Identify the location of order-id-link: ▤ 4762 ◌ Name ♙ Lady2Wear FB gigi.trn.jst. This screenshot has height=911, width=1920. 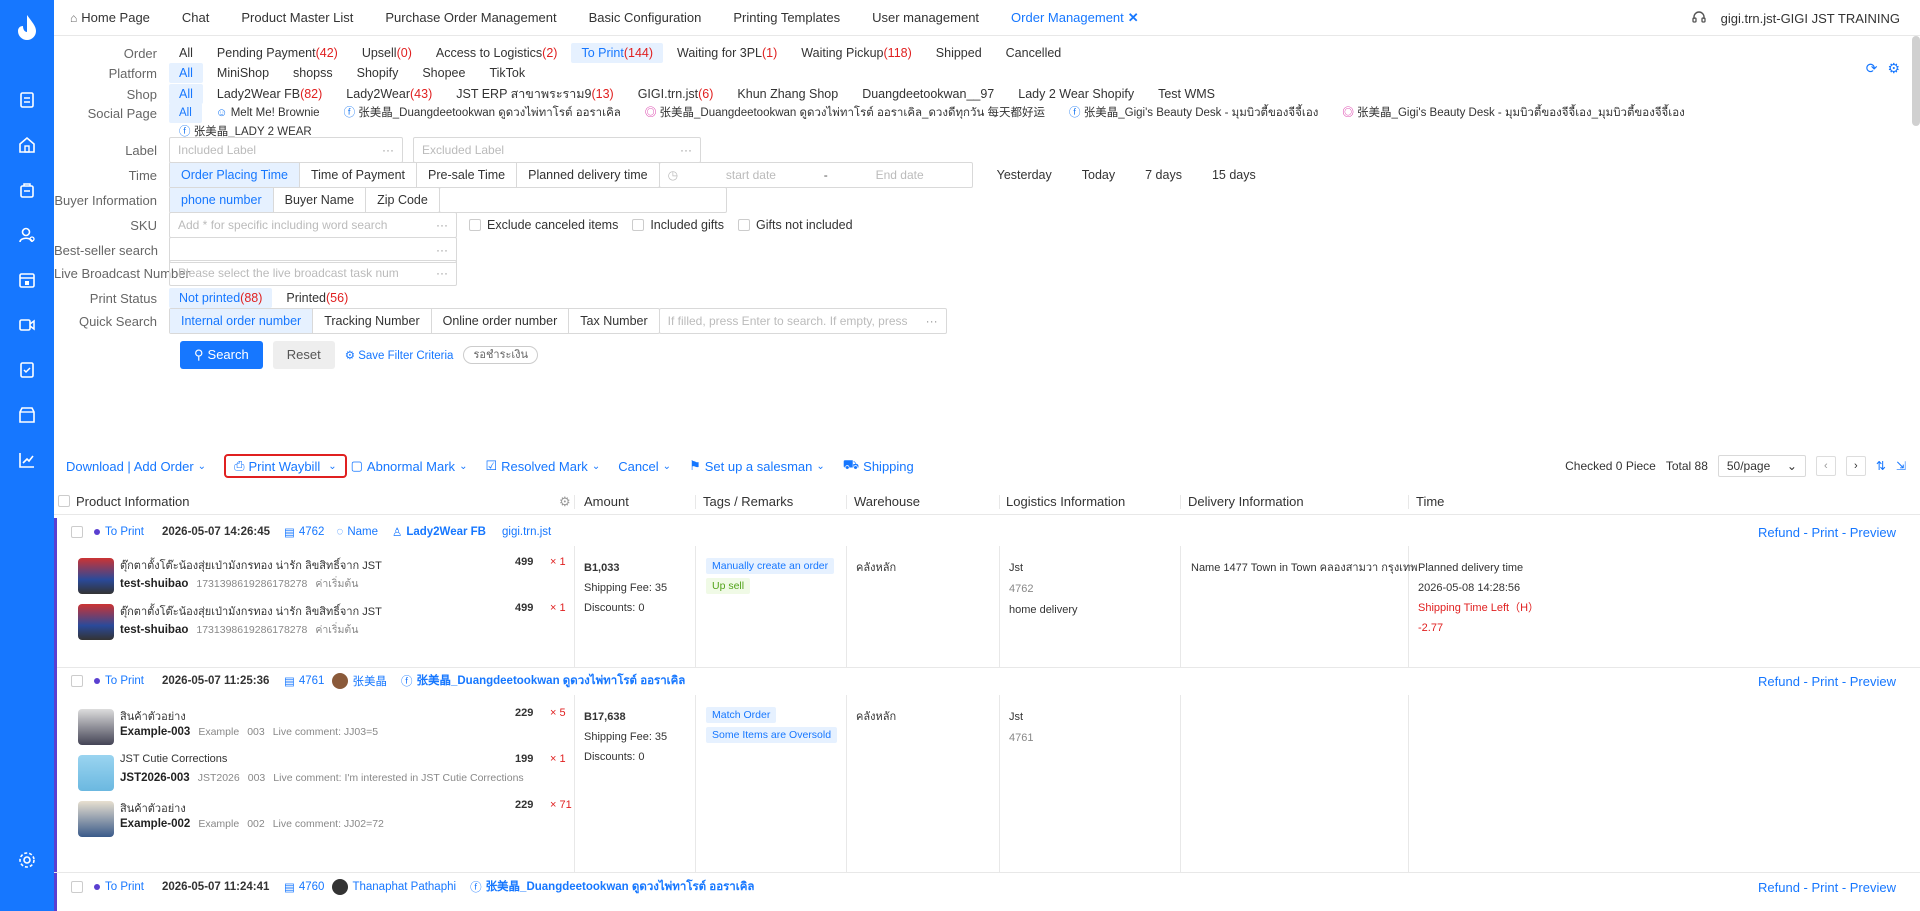
(417, 532).